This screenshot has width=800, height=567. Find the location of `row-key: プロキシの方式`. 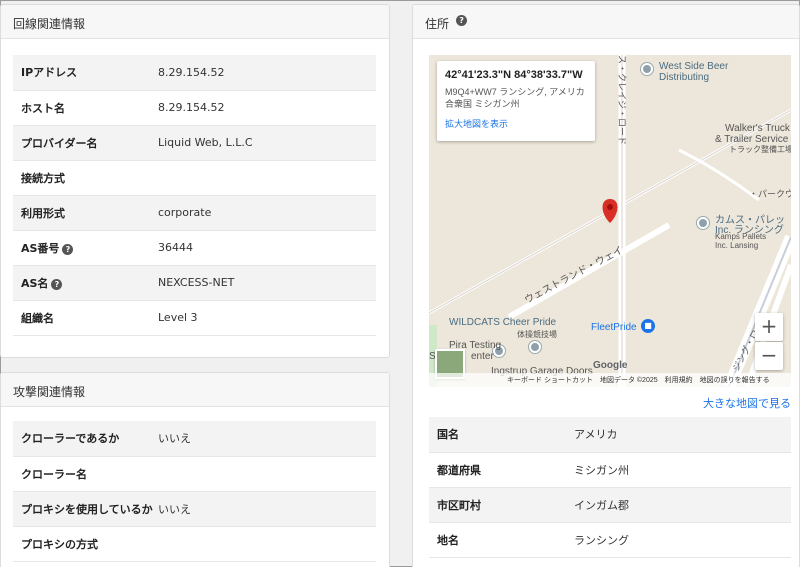

row-key: プロキシの方式 is located at coordinates (85, 544).